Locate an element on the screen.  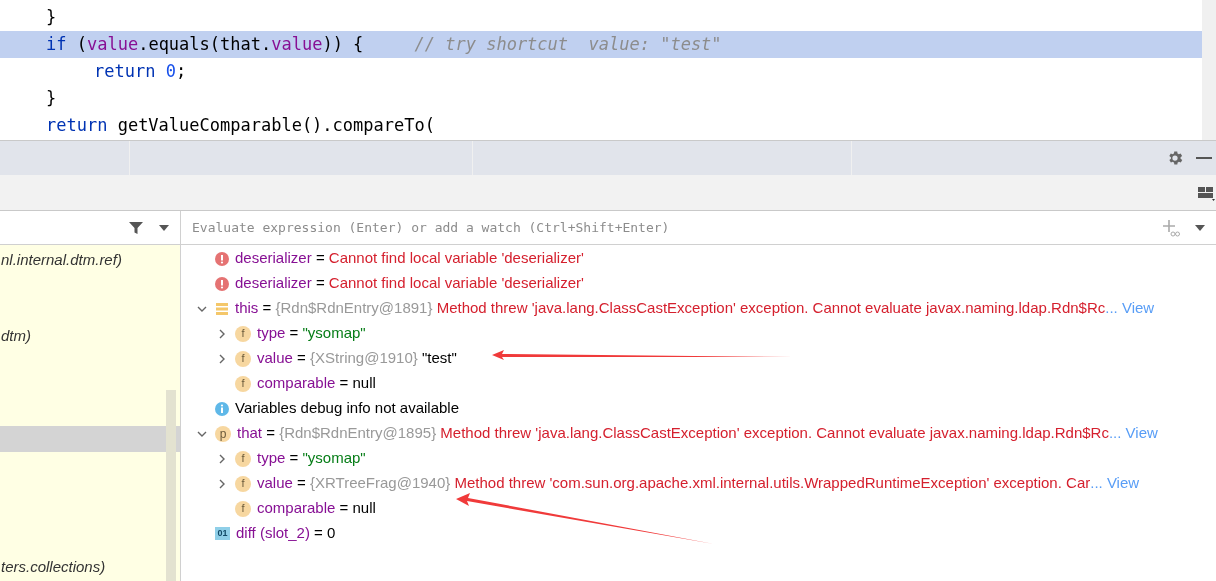
frame-item: ters.collections) is located at coordinates (90, 567).